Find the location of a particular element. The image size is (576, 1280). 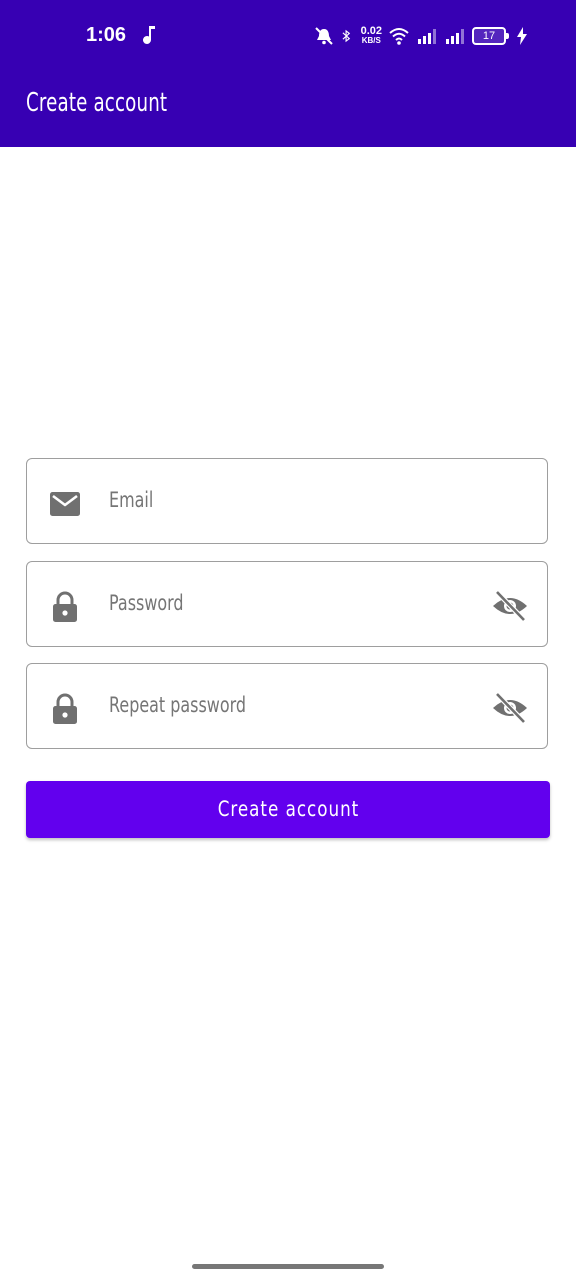

status-bar: 1:06 0.02 KB/S 17 is located at coordinates (288, 36).